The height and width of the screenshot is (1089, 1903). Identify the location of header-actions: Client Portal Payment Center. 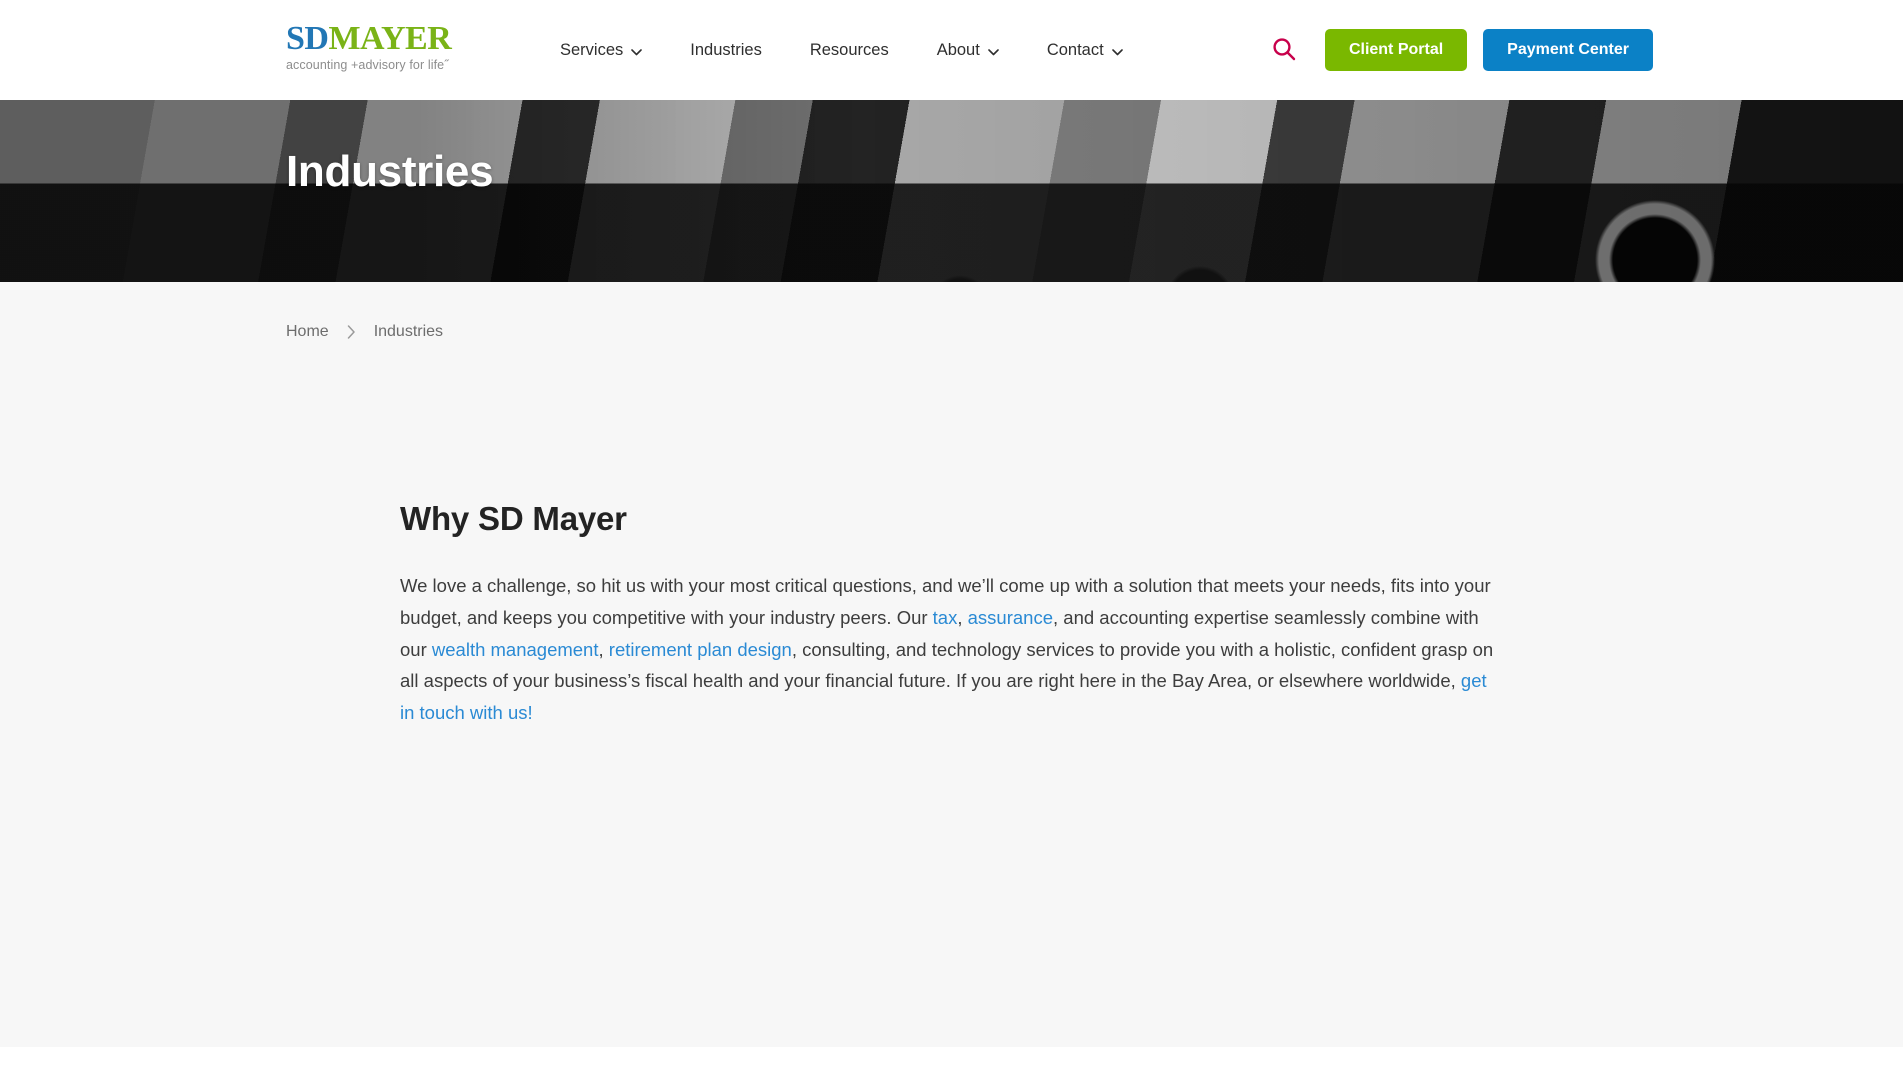
(1460, 50).